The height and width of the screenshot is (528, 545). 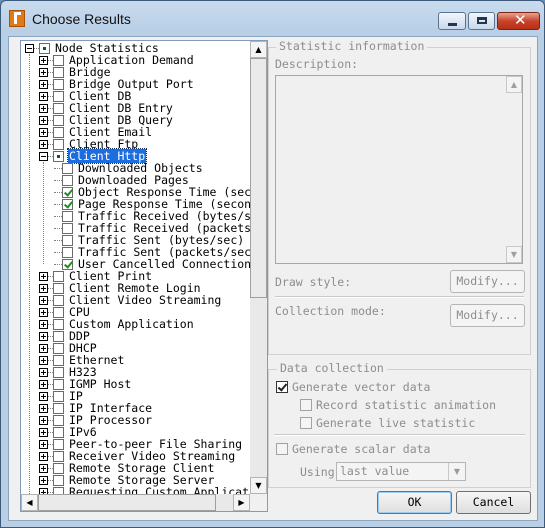 I want to click on description-scroll-up-icon: ▲, so click(x=514, y=84).